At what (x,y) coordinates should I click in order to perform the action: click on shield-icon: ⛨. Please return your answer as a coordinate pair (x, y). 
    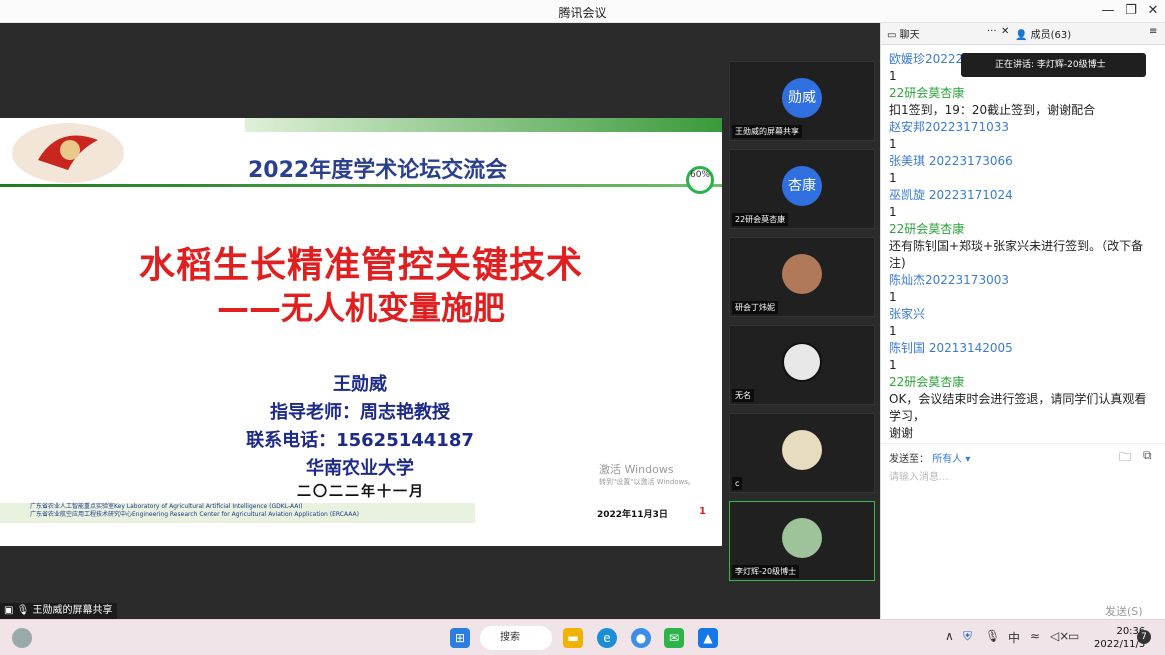
    Looking at the image, I should click on (967, 636).